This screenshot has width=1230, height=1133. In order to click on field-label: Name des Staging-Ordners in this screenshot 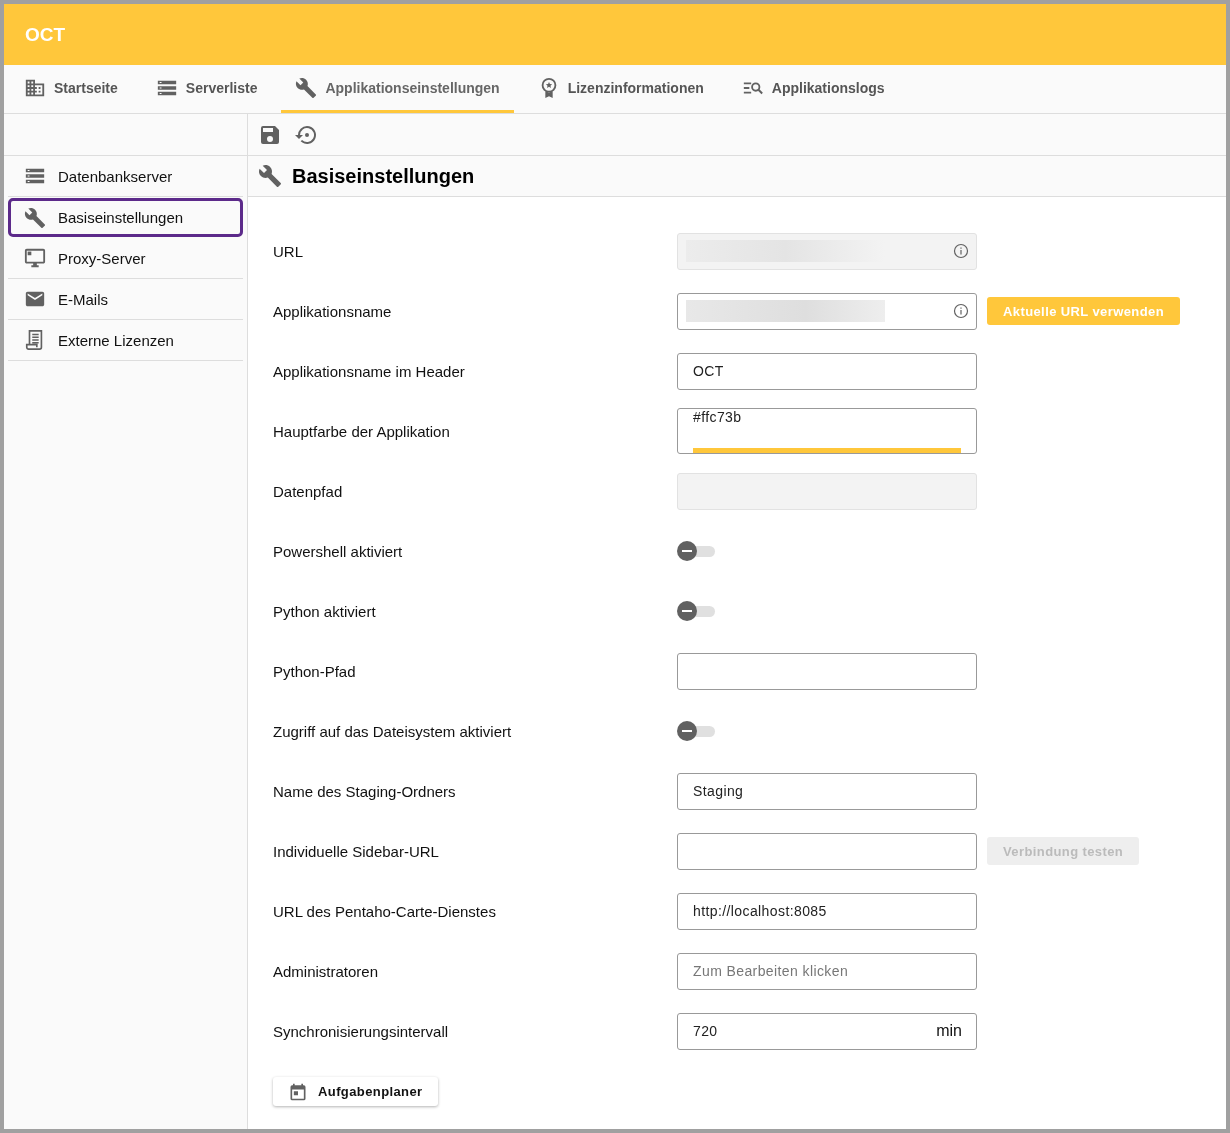, I will do `click(365, 791)`.